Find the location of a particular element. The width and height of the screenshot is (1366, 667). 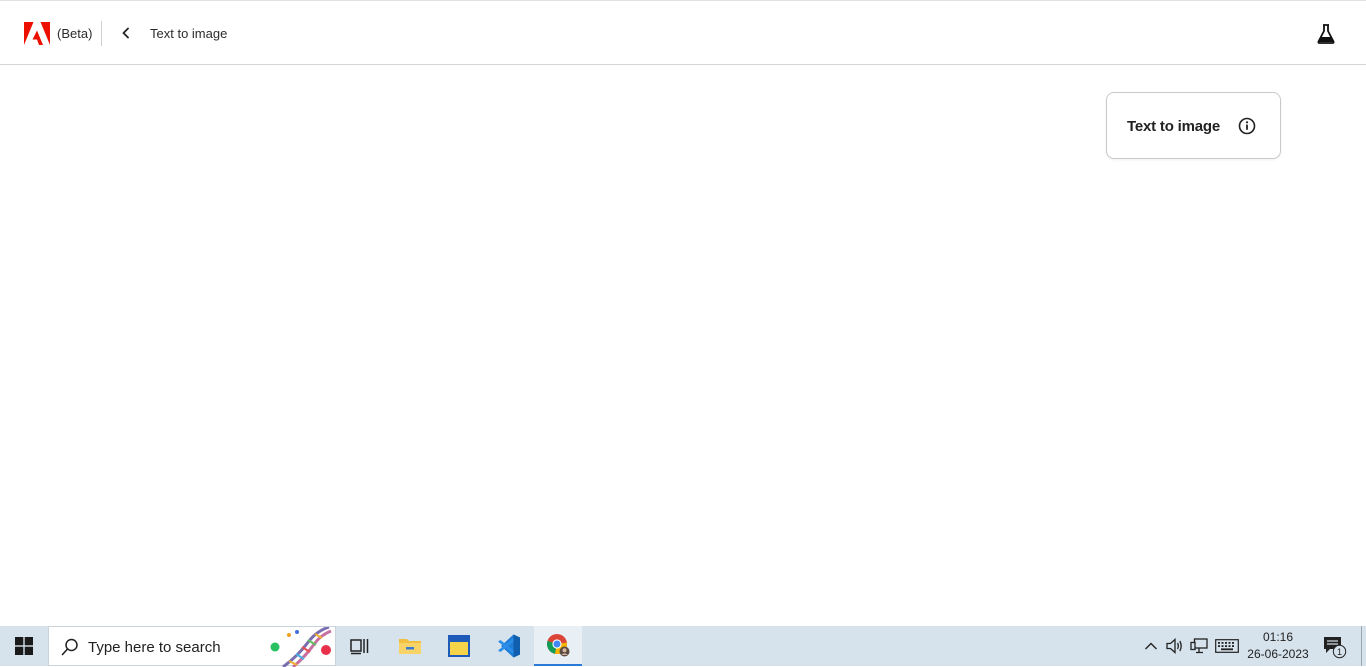

notification-icon: 1 is located at coordinates (1335, 648).